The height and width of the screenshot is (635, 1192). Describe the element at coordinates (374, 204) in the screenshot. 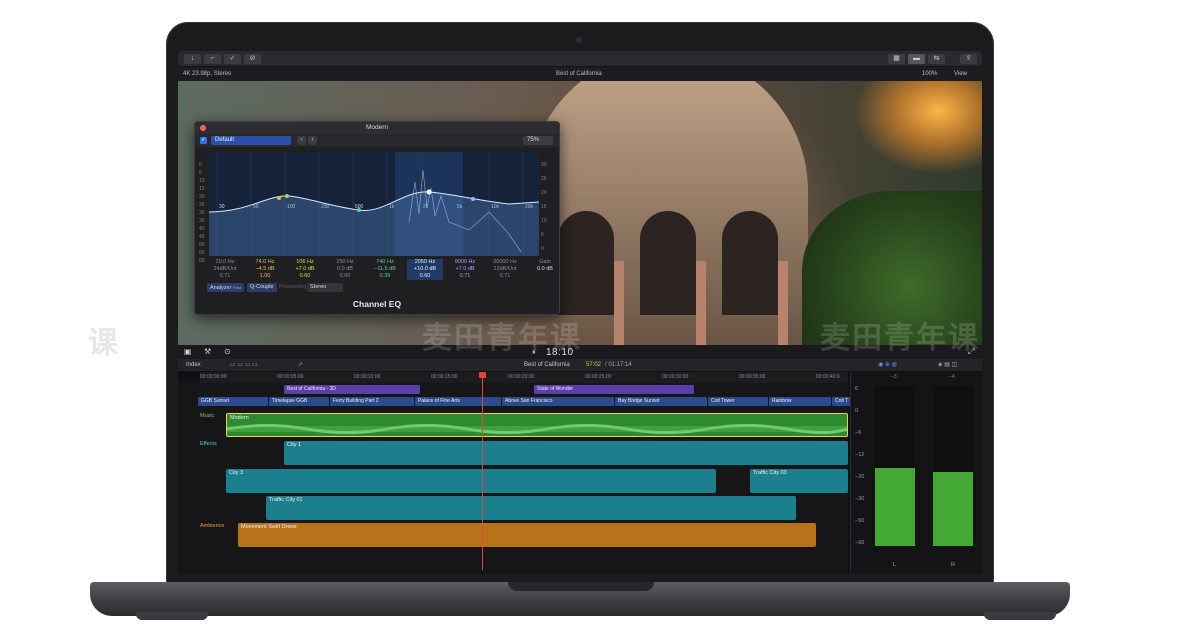

I see `eq-graph: 30 50 100 200 500 1k 2k 5k 10k 20k` at that location.